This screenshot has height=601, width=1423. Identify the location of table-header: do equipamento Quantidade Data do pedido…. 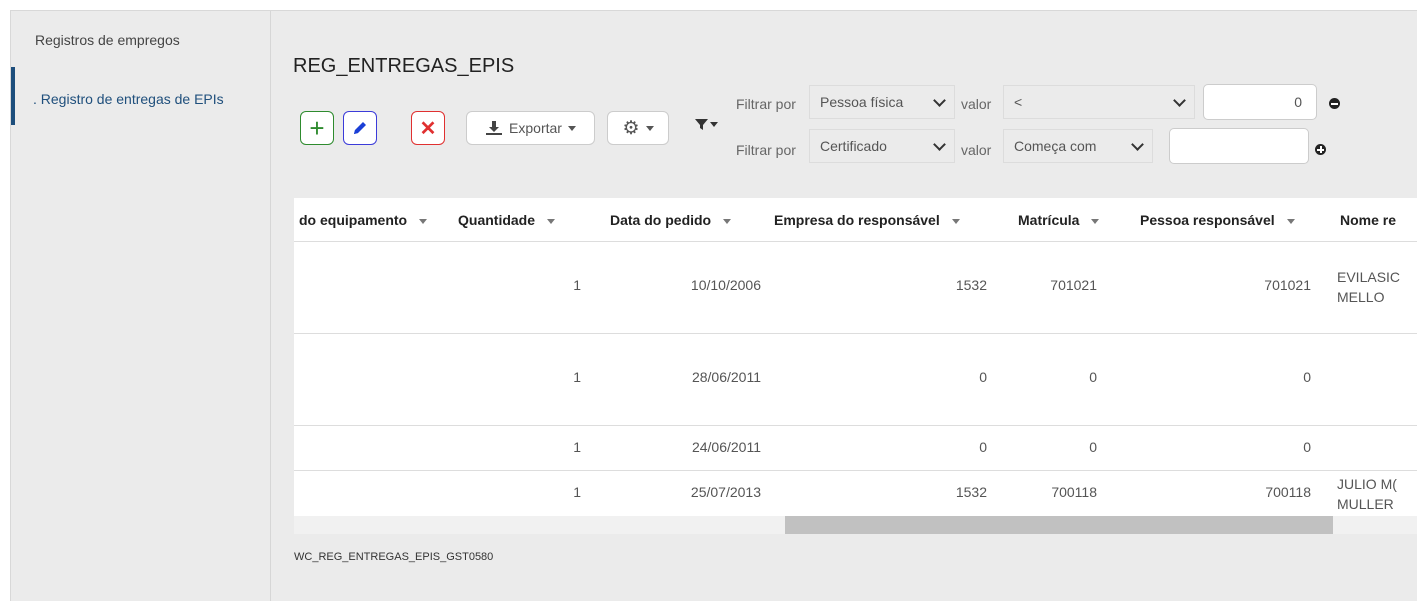
(855, 220).